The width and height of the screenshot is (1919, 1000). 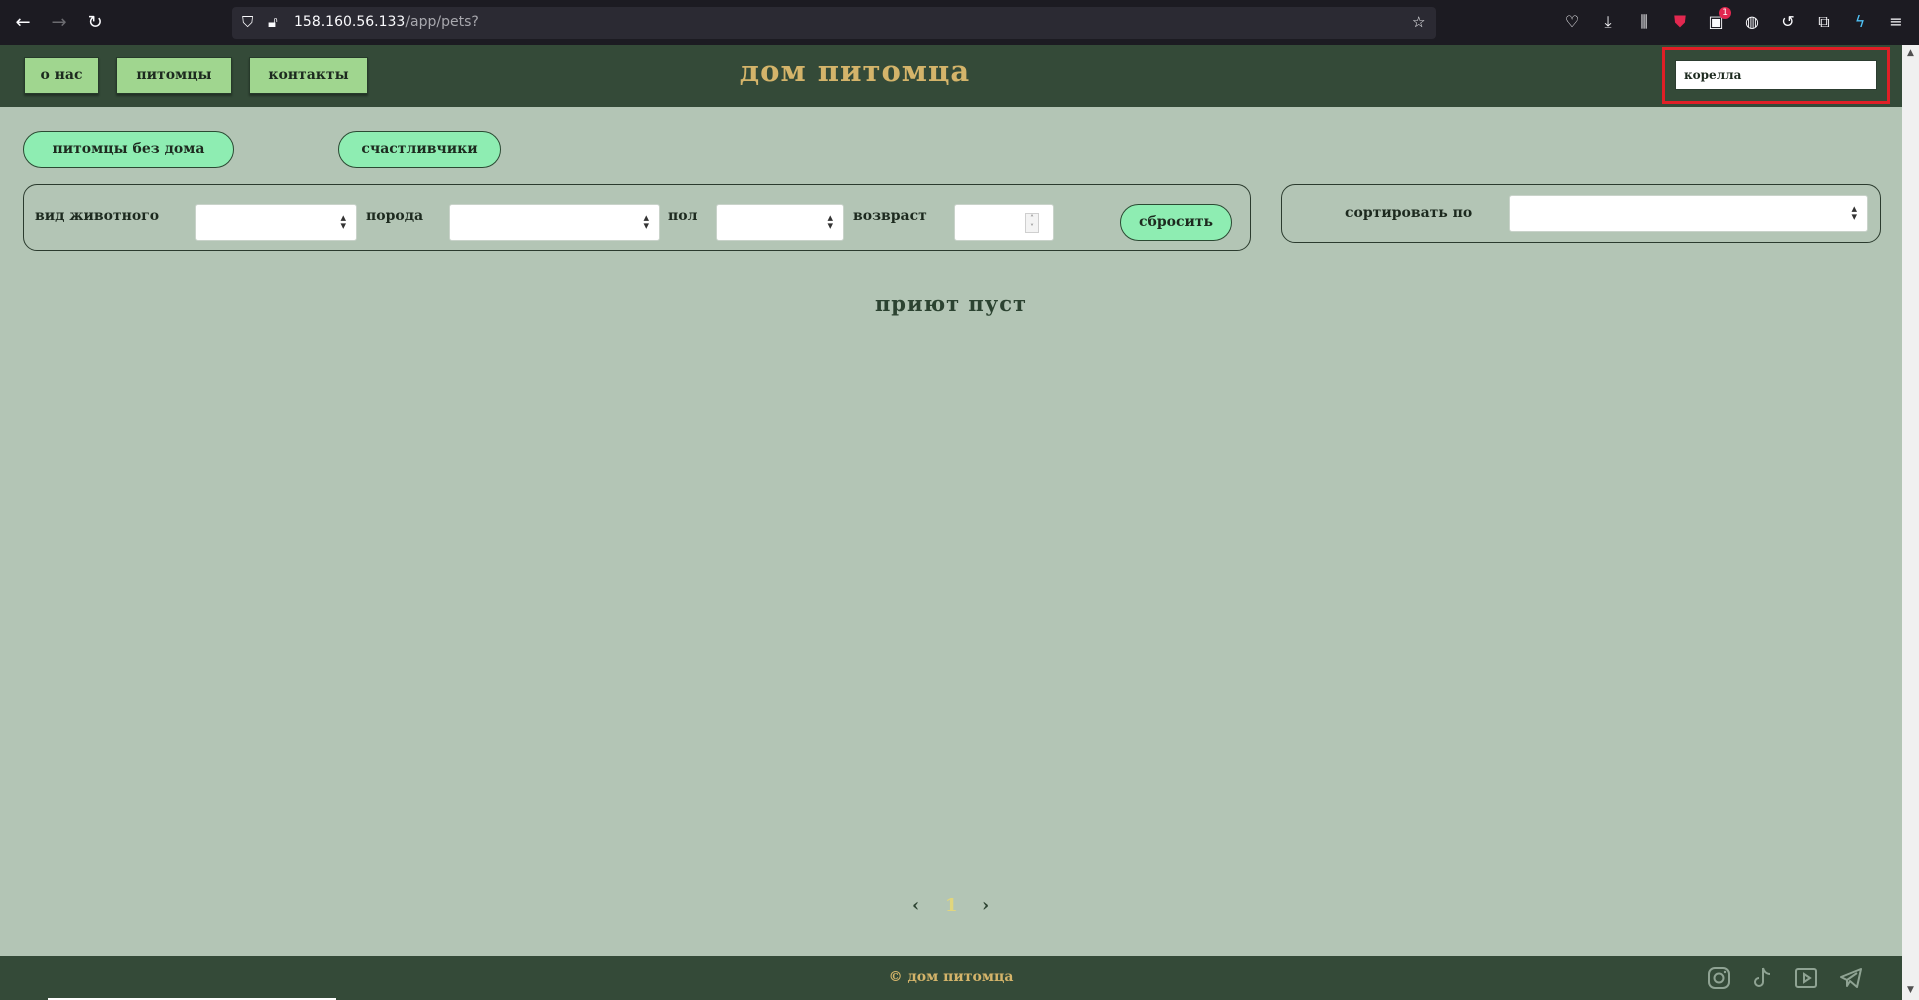 What do you see at coordinates (1910, 54) in the screenshot?
I see `scroll-up-icon: ▲` at bounding box center [1910, 54].